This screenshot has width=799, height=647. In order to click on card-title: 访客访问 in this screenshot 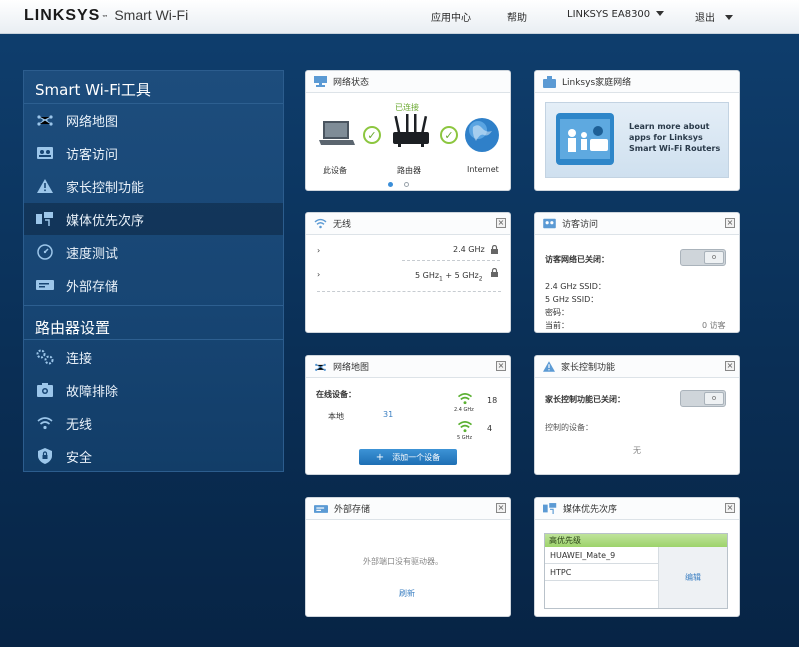, I will do `click(580, 225)`.